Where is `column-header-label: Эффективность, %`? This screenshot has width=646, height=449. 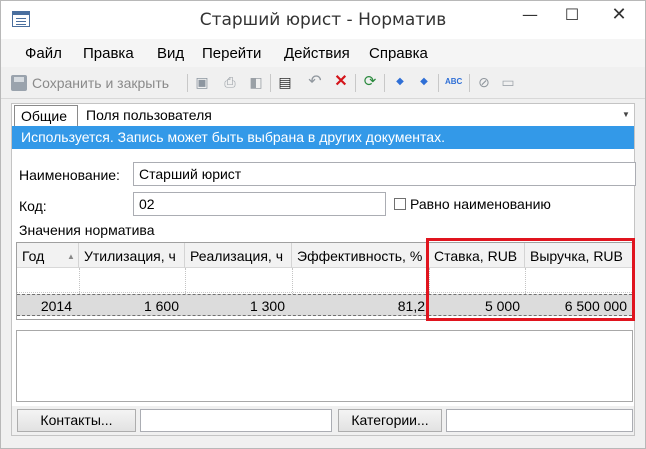 column-header-label: Эффективность, % is located at coordinates (360, 256).